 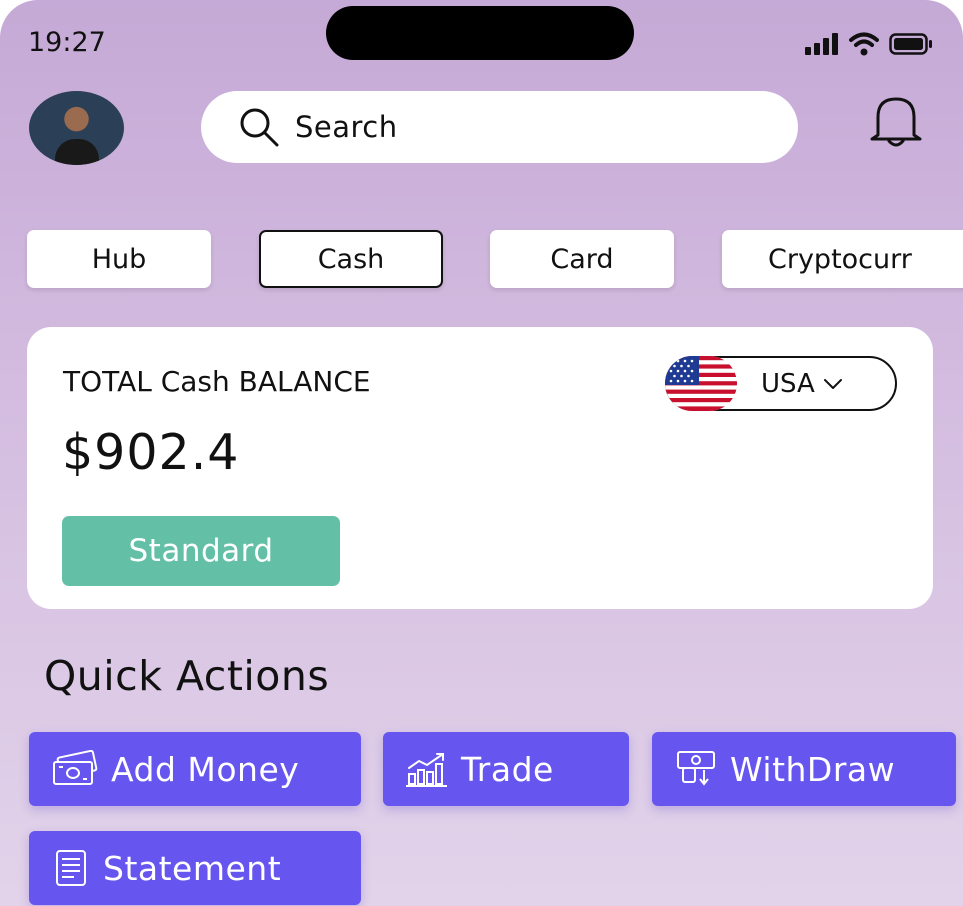 I want to click on trade-button: Trade, so click(x=506, y=769).